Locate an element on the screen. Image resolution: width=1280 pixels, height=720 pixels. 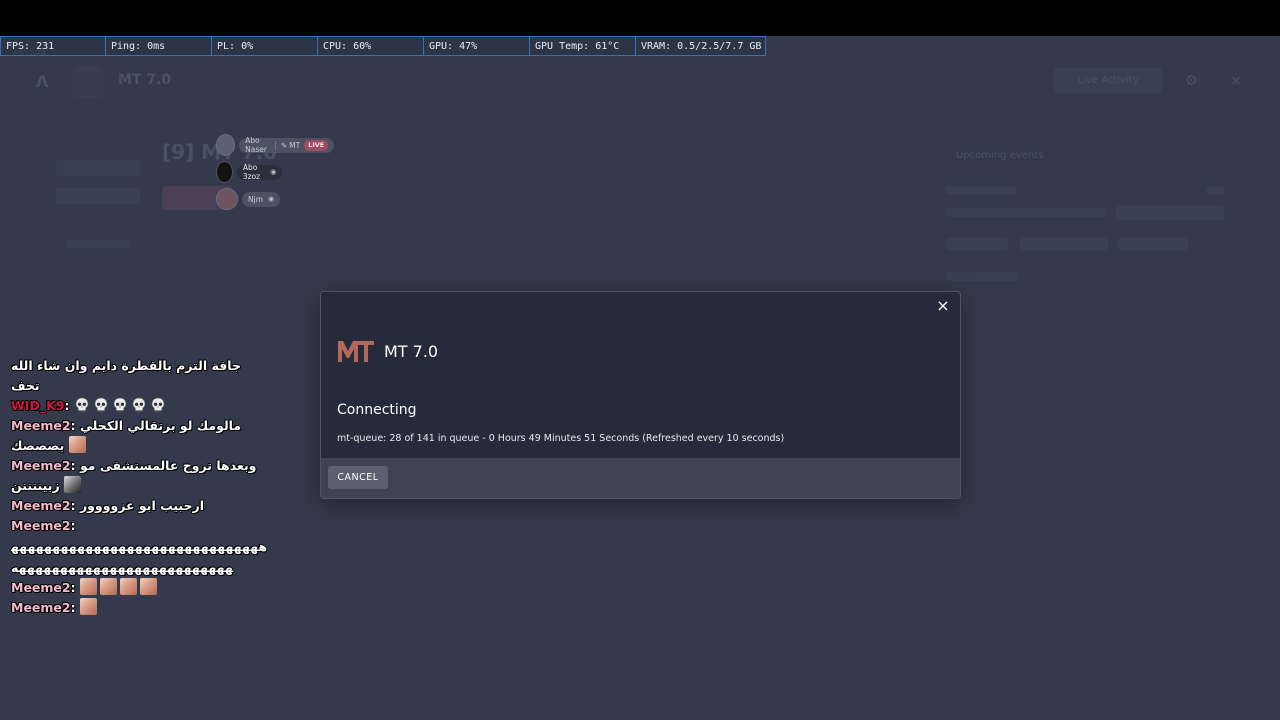
chat-message: WID_K9: is located at coordinates (140, 406).